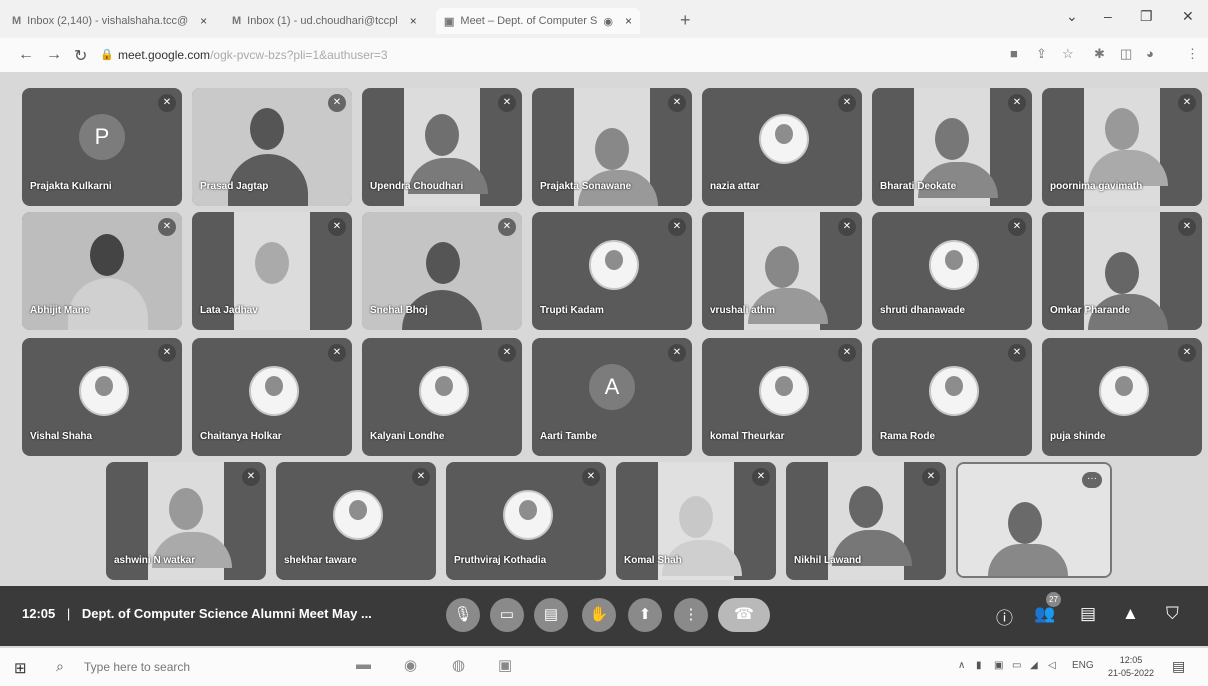 The image size is (1208, 686). Describe the element at coordinates (186, 521) in the screenshot. I see `participant-tile: ✕ ashwini N watkar` at that location.